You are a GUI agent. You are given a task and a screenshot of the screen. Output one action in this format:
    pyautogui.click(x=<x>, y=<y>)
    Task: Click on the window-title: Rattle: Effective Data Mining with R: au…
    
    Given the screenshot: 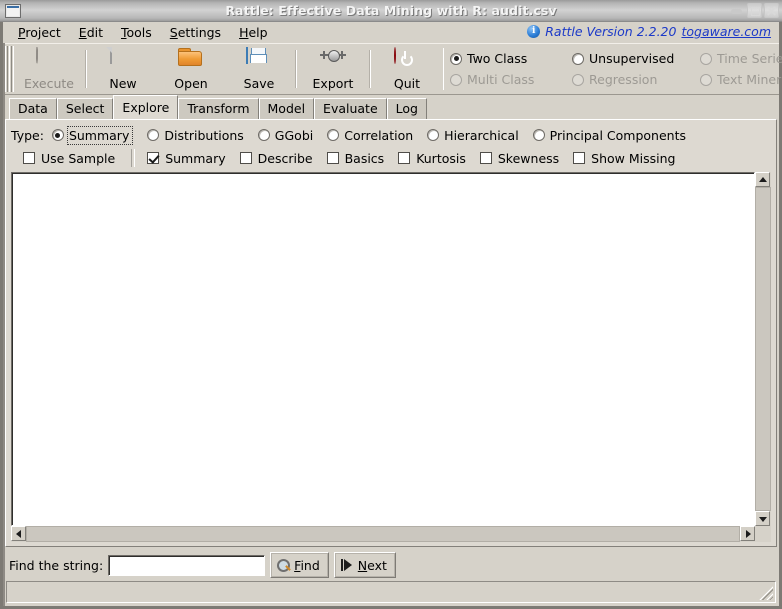 What is the action you would take?
    pyautogui.click(x=391, y=10)
    